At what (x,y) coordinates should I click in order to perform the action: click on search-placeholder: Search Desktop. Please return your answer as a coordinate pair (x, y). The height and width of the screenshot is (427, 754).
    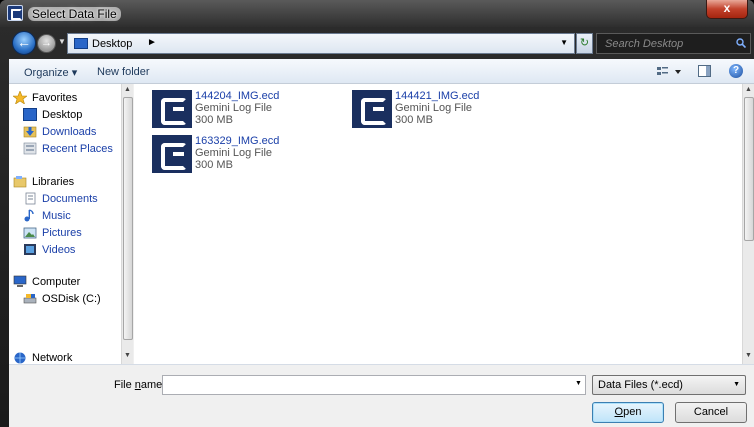
    Looking at the image, I should click on (644, 44).